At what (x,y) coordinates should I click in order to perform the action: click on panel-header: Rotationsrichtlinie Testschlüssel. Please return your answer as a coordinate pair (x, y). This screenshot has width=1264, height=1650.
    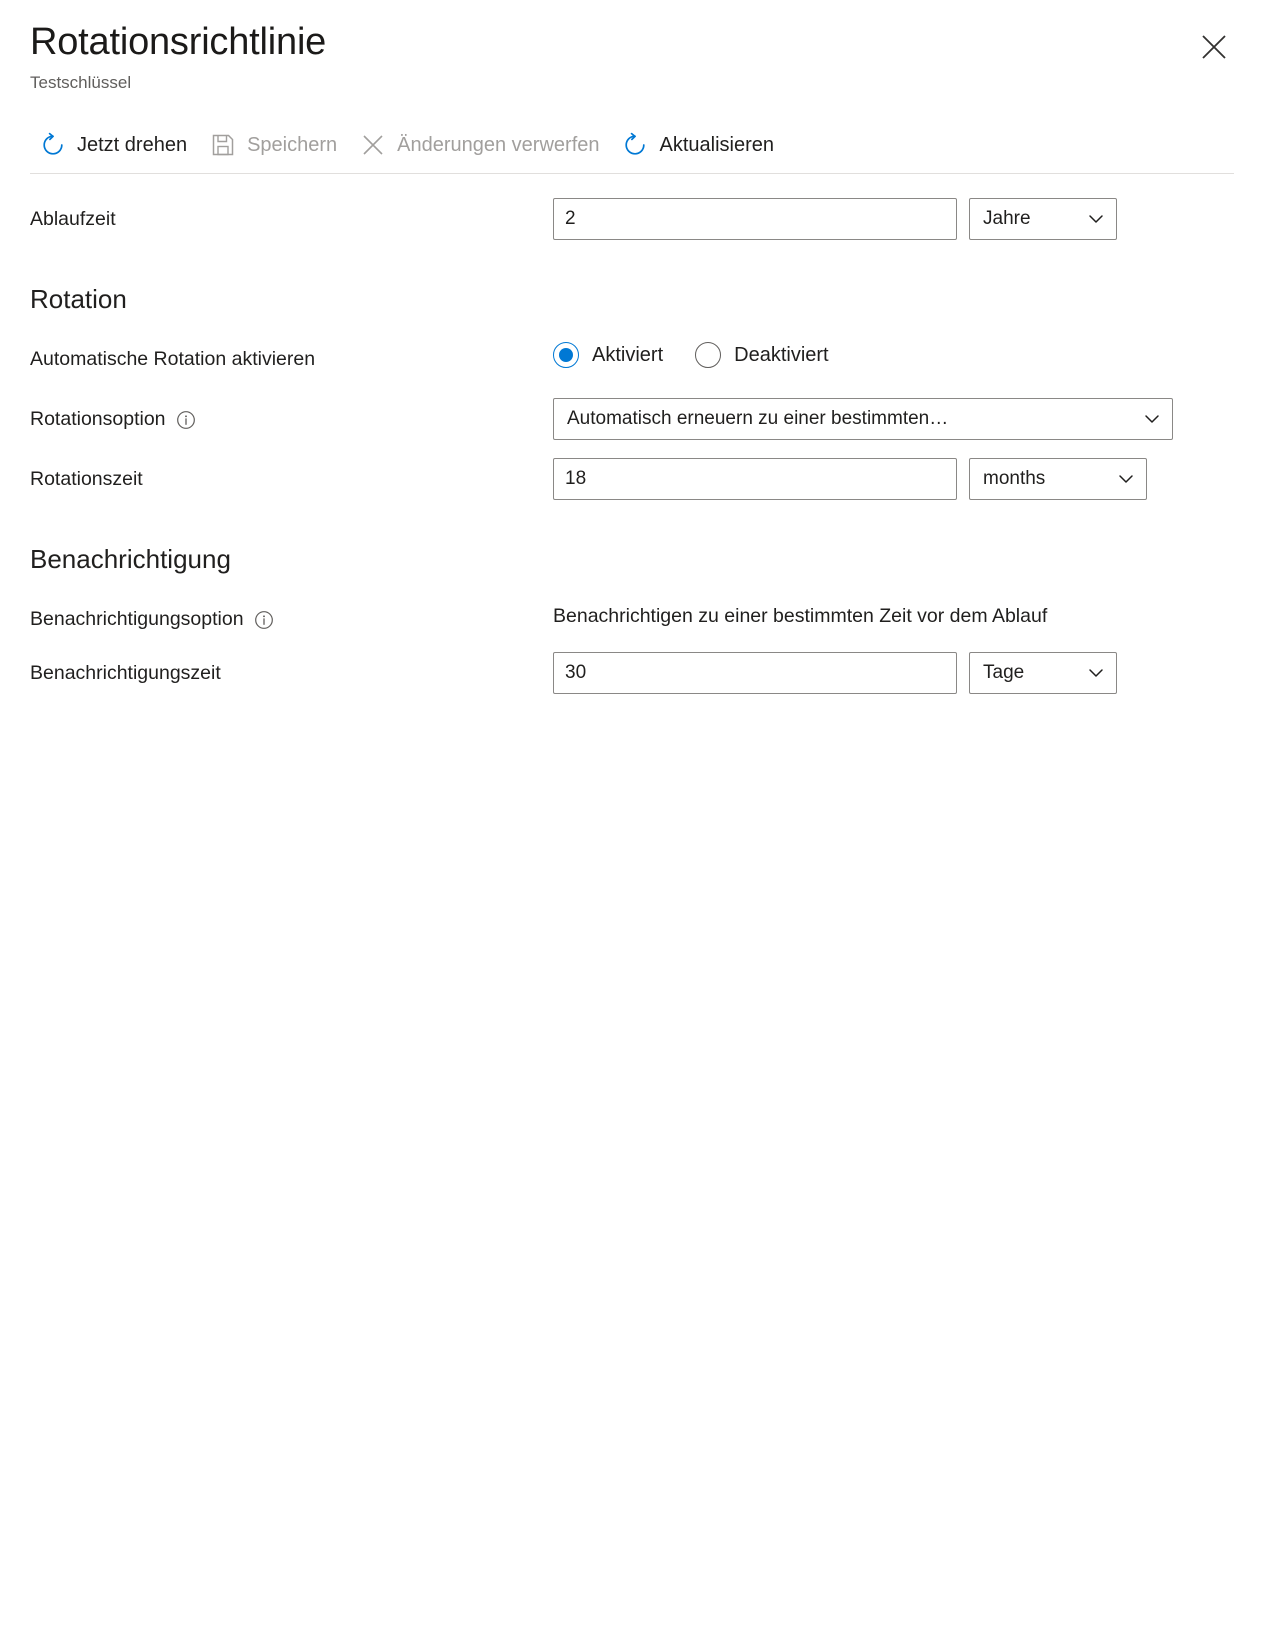
    Looking at the image, I should click on (632, 46).